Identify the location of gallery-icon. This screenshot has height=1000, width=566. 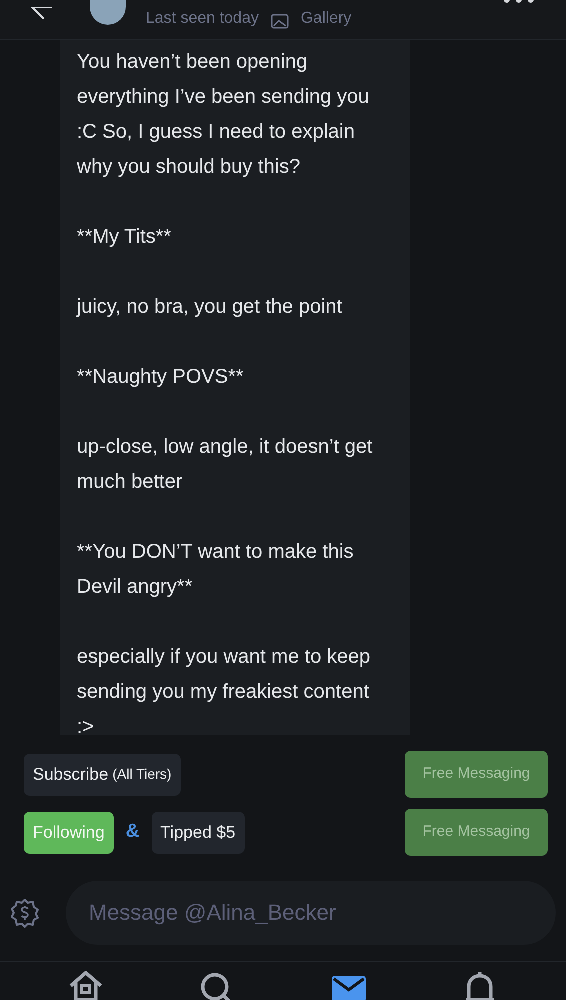
(279, 21).